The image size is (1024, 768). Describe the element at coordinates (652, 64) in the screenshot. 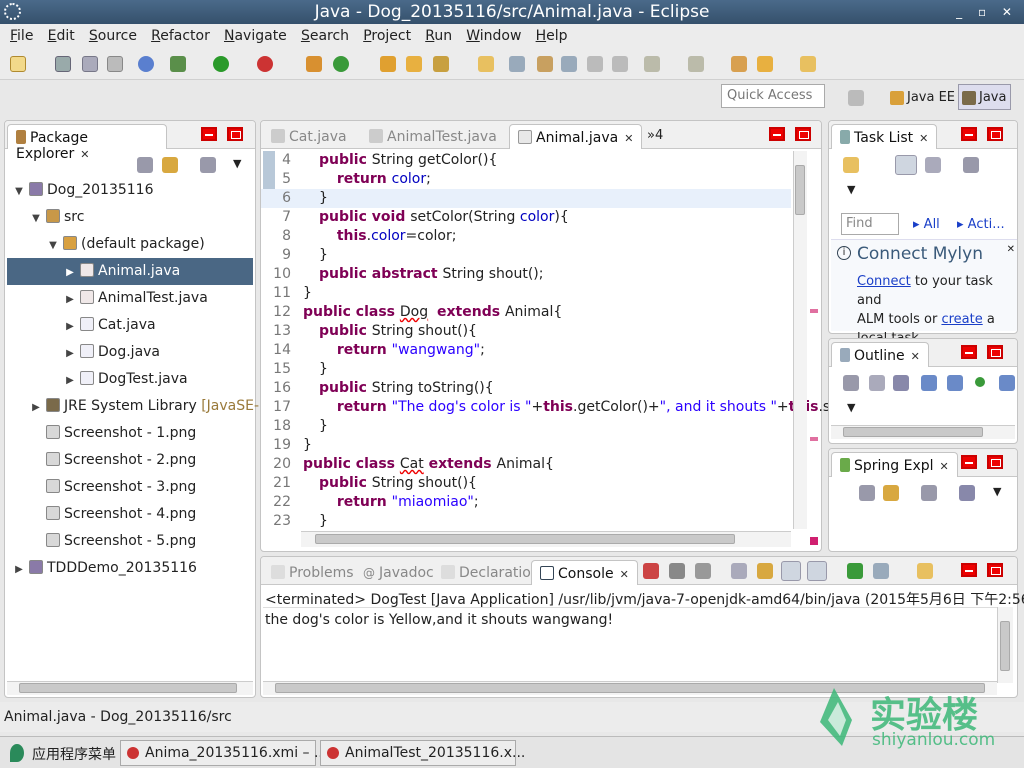

I see `next-annotation-icon` at that location.